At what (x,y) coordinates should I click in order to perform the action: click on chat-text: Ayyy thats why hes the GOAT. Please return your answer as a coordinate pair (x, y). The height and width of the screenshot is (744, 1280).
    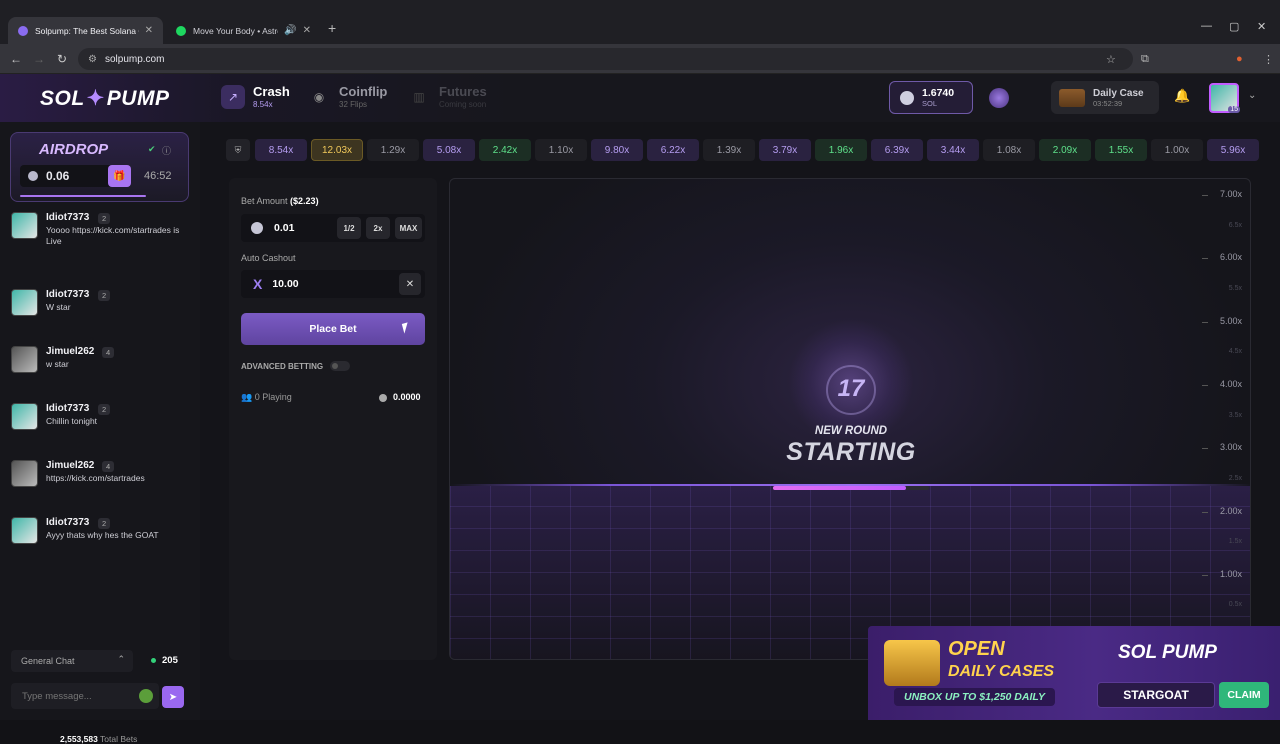
    Looking at the image, I should click on (102, 535).